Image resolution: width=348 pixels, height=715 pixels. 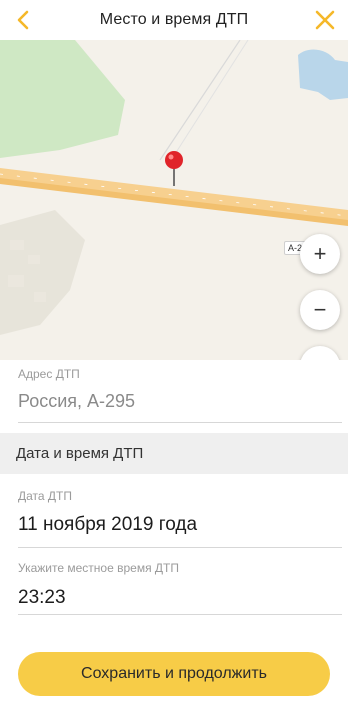 What do you see at coordinates (45, 496) in the screenshot?
I see `date-label: Дата ДТП` at bounding box center [45, 496].